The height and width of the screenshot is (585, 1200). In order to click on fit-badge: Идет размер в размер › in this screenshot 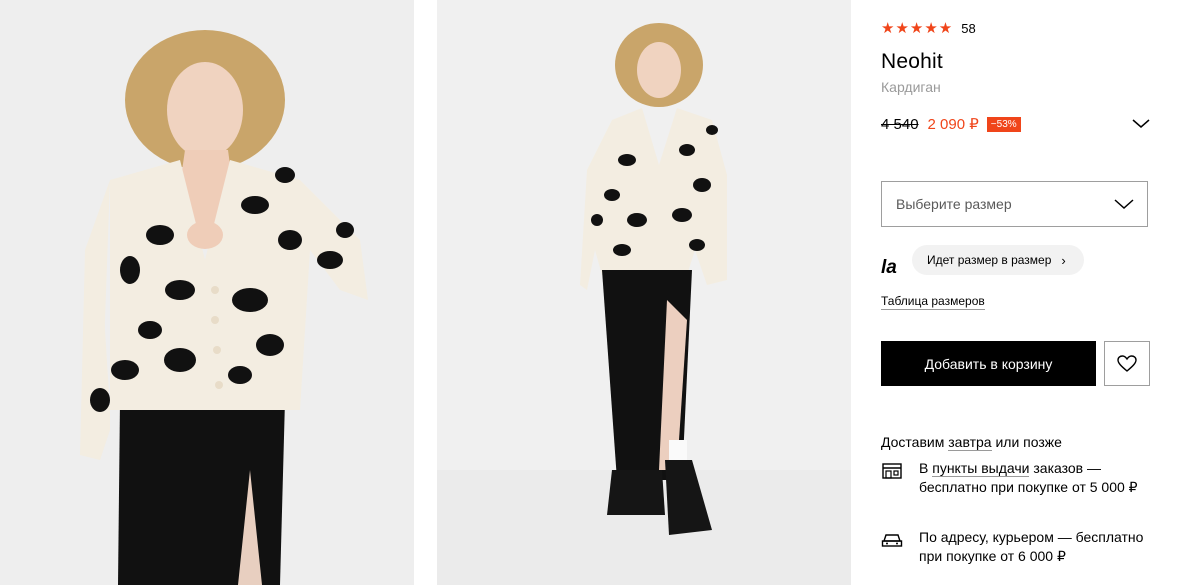, I will do `click(998, 260)`.